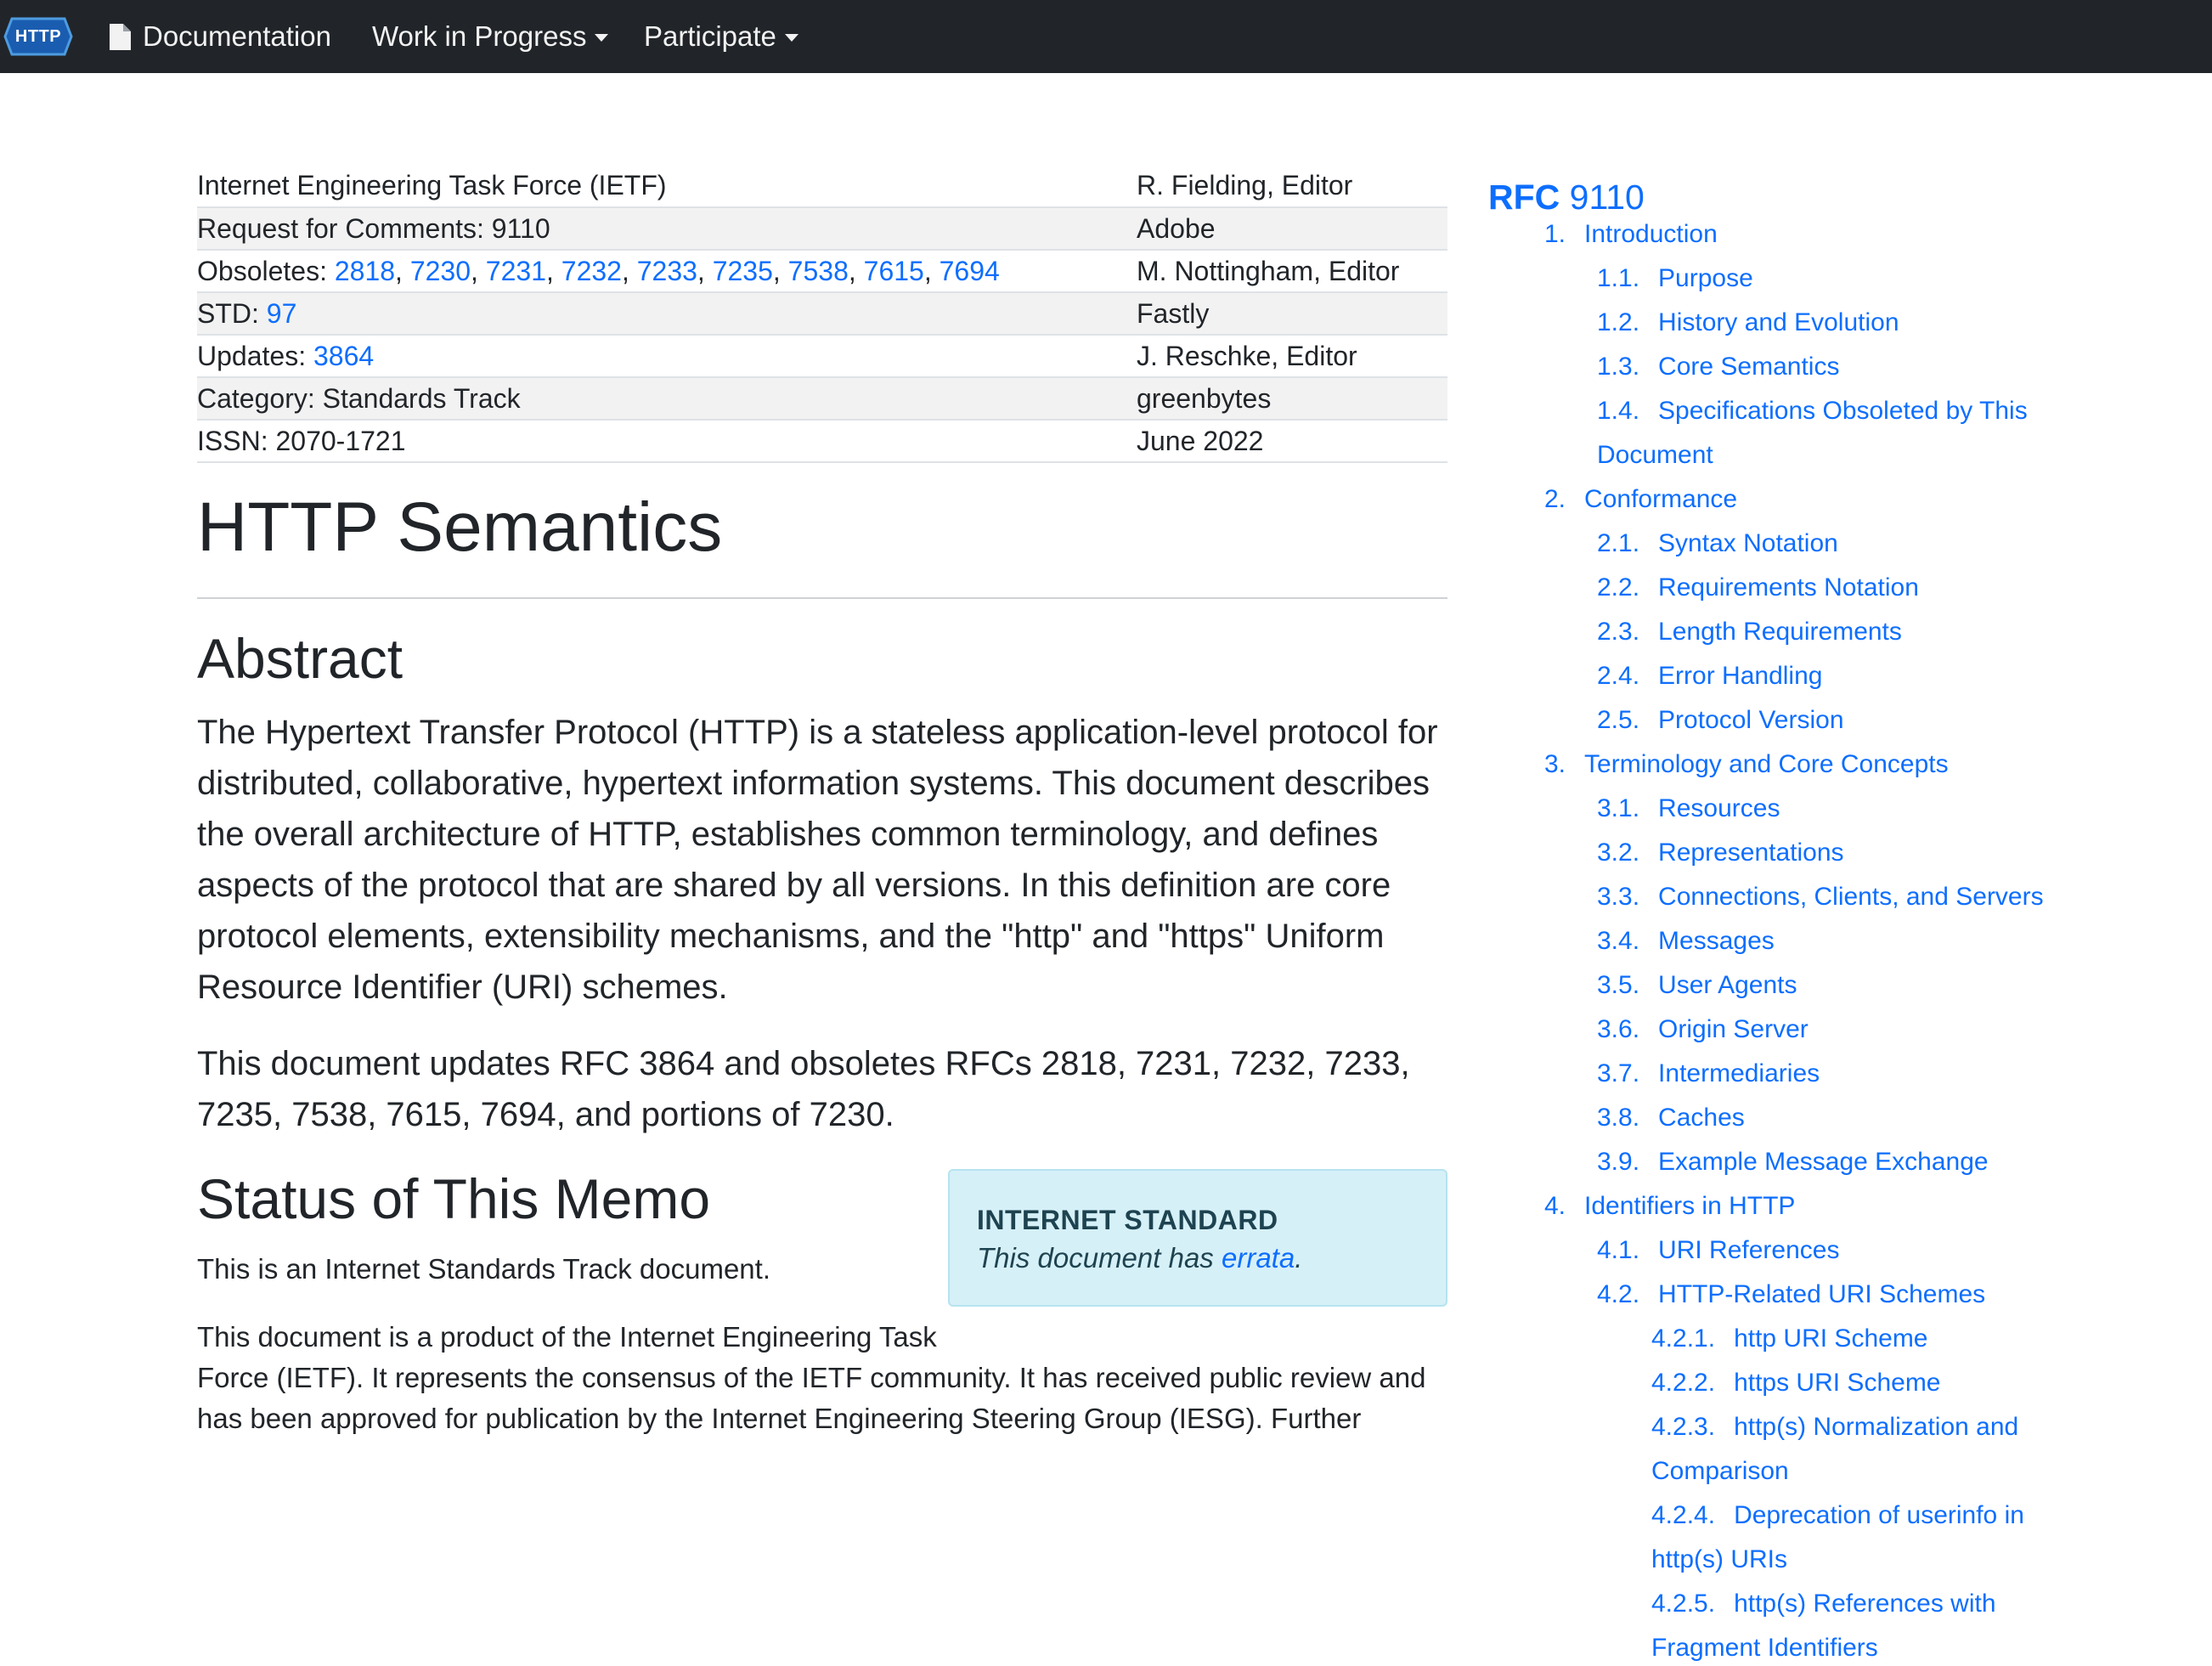 The width and height of the screenshot is (2212, 1666). Describe the element at coordinates (255, 355) in the screenshot. I see `updates-label: Updates:` at that location.